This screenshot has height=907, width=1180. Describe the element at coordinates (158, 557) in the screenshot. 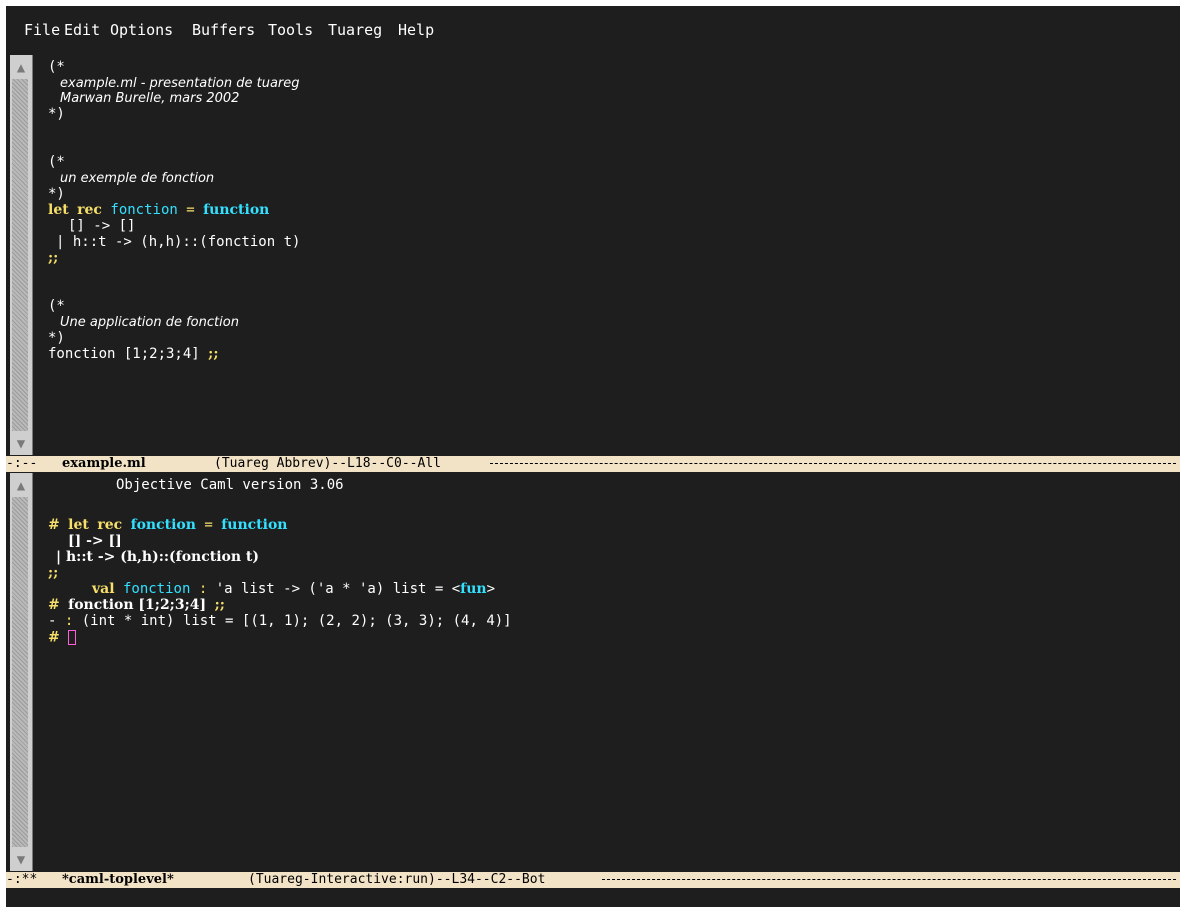

I see `toplevel-input-text: | h::t -> (h,h)::(fonction t)` at that location.